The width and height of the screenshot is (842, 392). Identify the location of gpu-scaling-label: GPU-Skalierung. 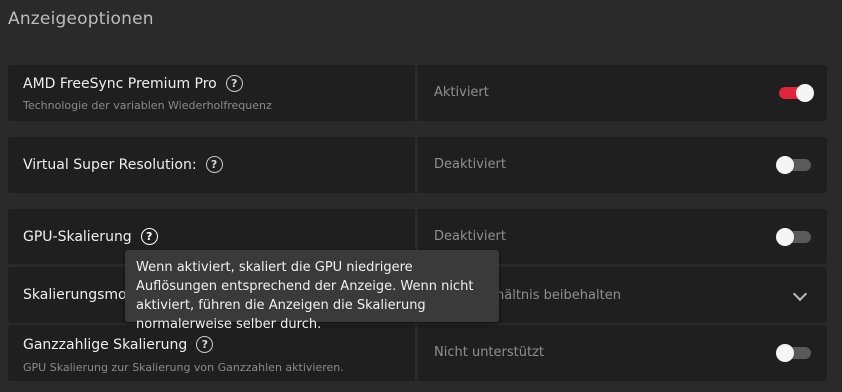
(77, 236).